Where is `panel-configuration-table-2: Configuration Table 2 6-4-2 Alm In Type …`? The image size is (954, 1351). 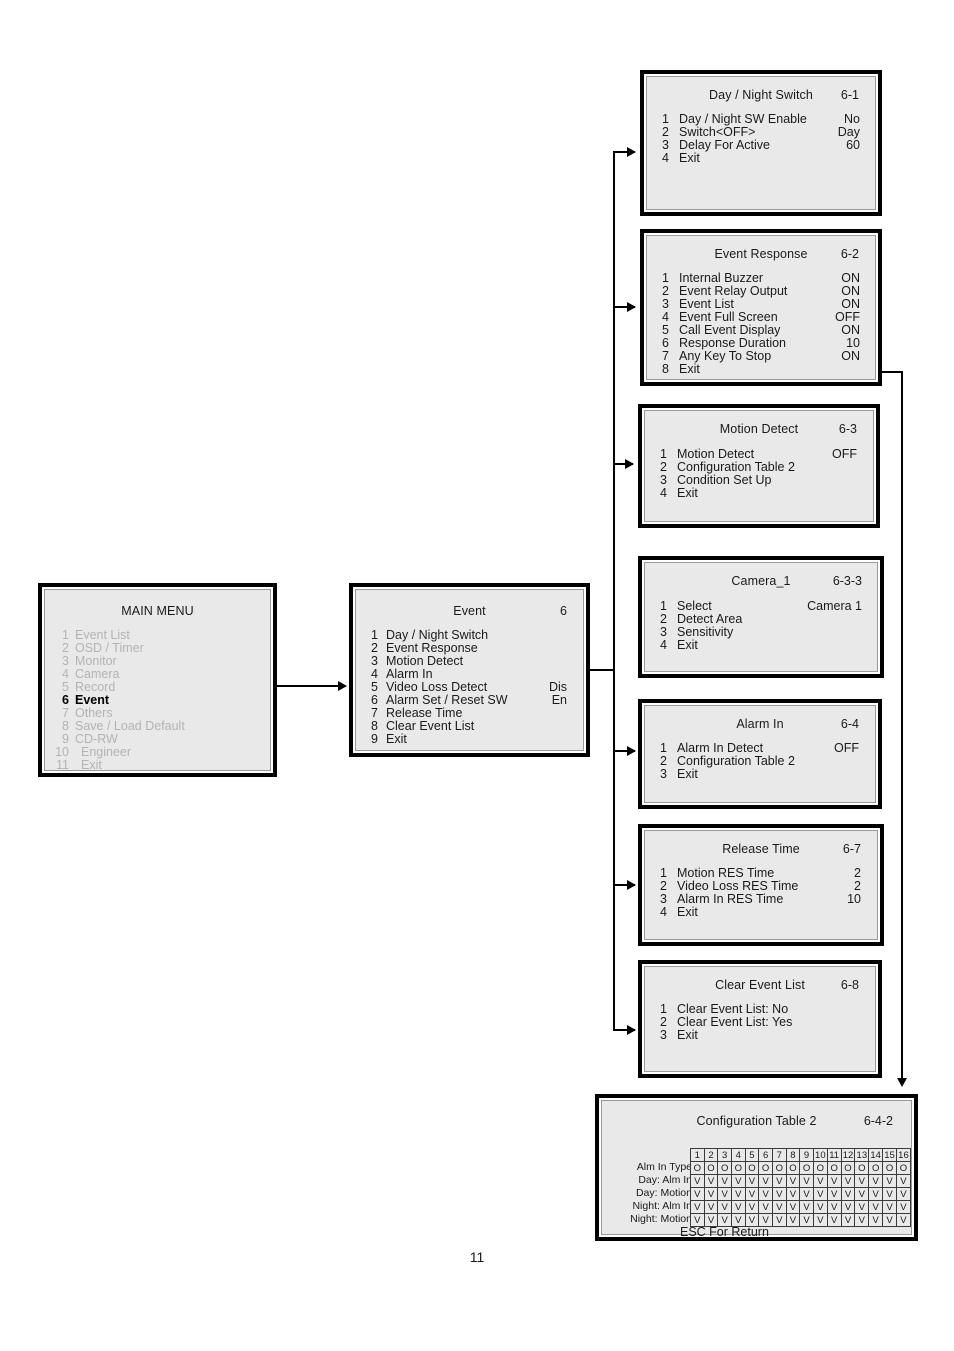
panel-configuration-table-2: Configuration Table 2 6-4-2 Alm In Type … is located at coordinates (756, 1167).